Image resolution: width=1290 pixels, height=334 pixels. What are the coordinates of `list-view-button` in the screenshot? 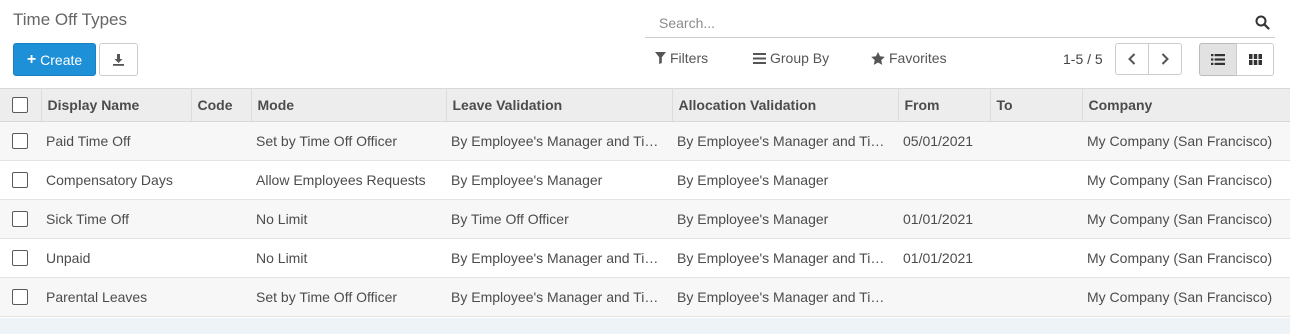 It's located at (1218, 59).